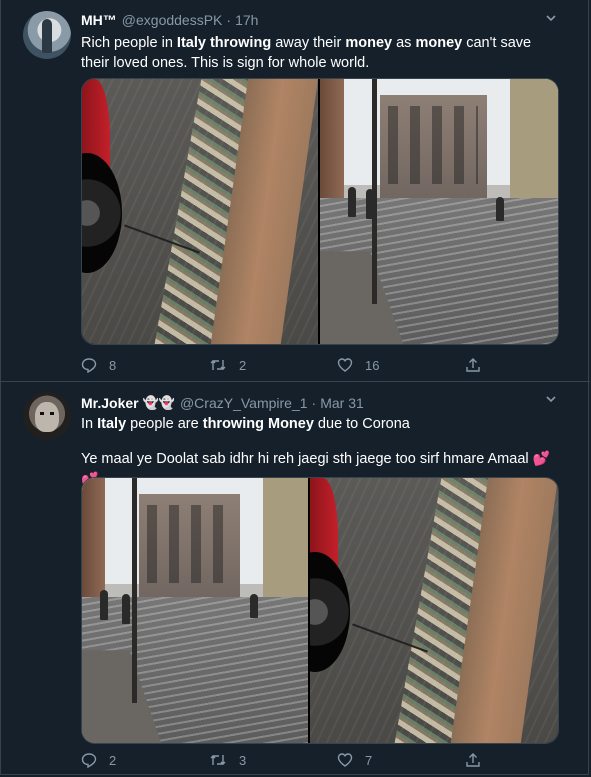 The width and height of the screenshot is (591, 777). I want to click on text-segment: as, so click(404, 43).